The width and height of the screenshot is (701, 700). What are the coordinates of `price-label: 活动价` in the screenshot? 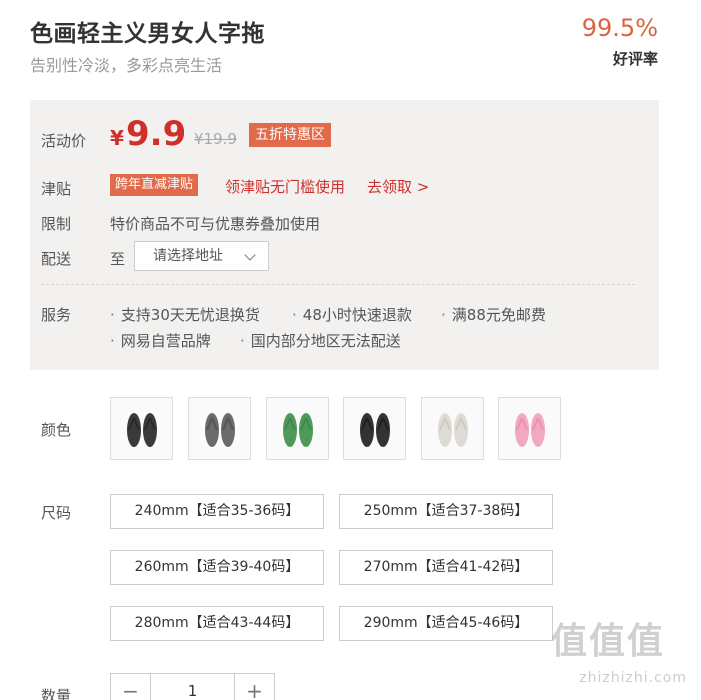 It's located at (64, 141).